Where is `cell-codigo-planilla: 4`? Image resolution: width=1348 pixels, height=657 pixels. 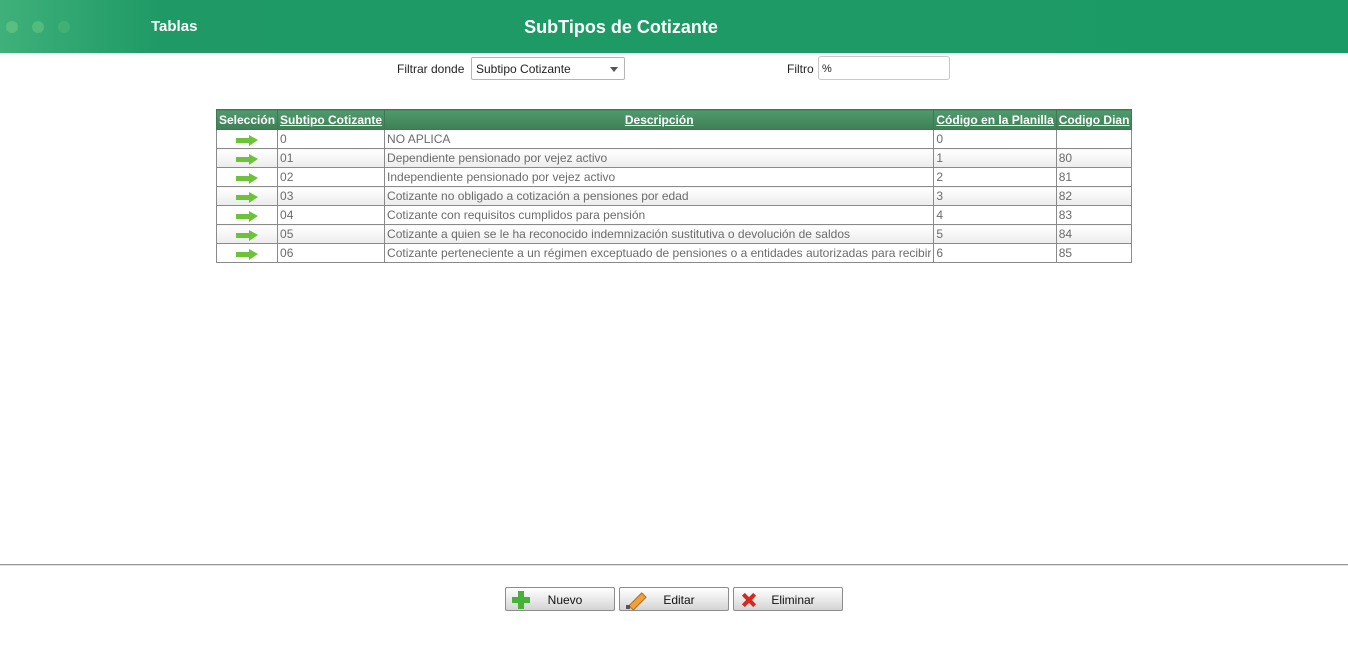
cell-codigo-planilla: 4 is located at coordinates (995, 215).